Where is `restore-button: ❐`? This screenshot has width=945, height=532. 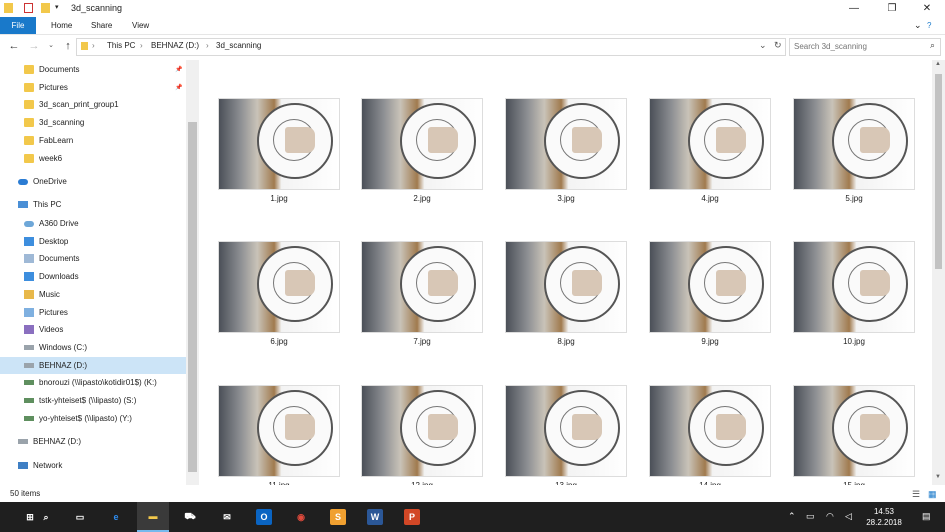 restore-button: ❐ is located at coordinates (892, 8).